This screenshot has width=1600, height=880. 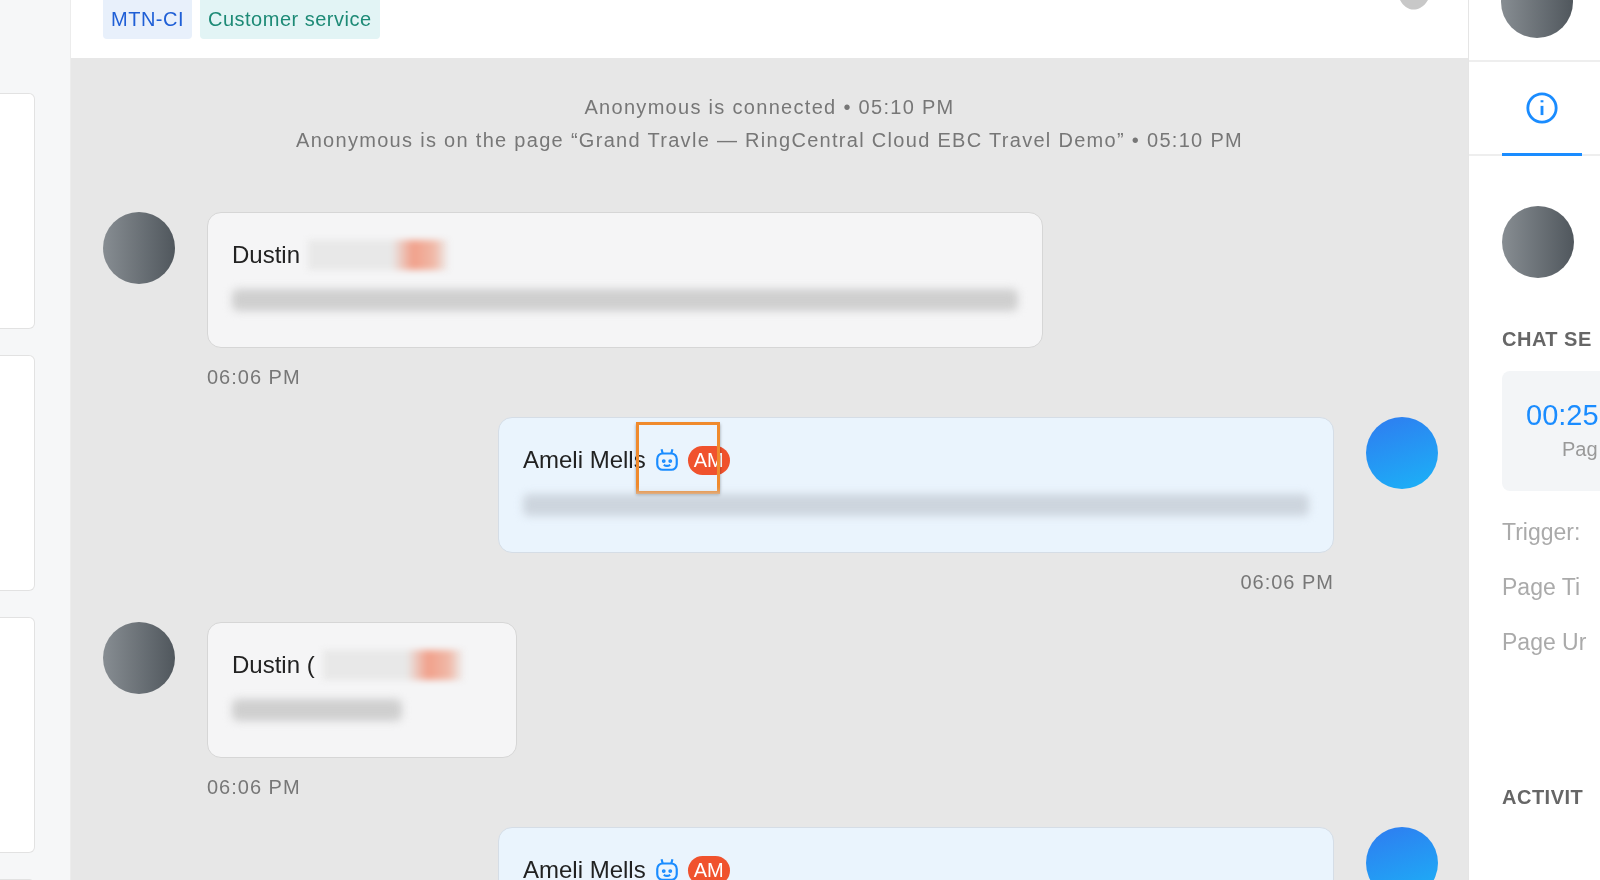 I want to click on tag: Customer service, so click(x=290, y=19).